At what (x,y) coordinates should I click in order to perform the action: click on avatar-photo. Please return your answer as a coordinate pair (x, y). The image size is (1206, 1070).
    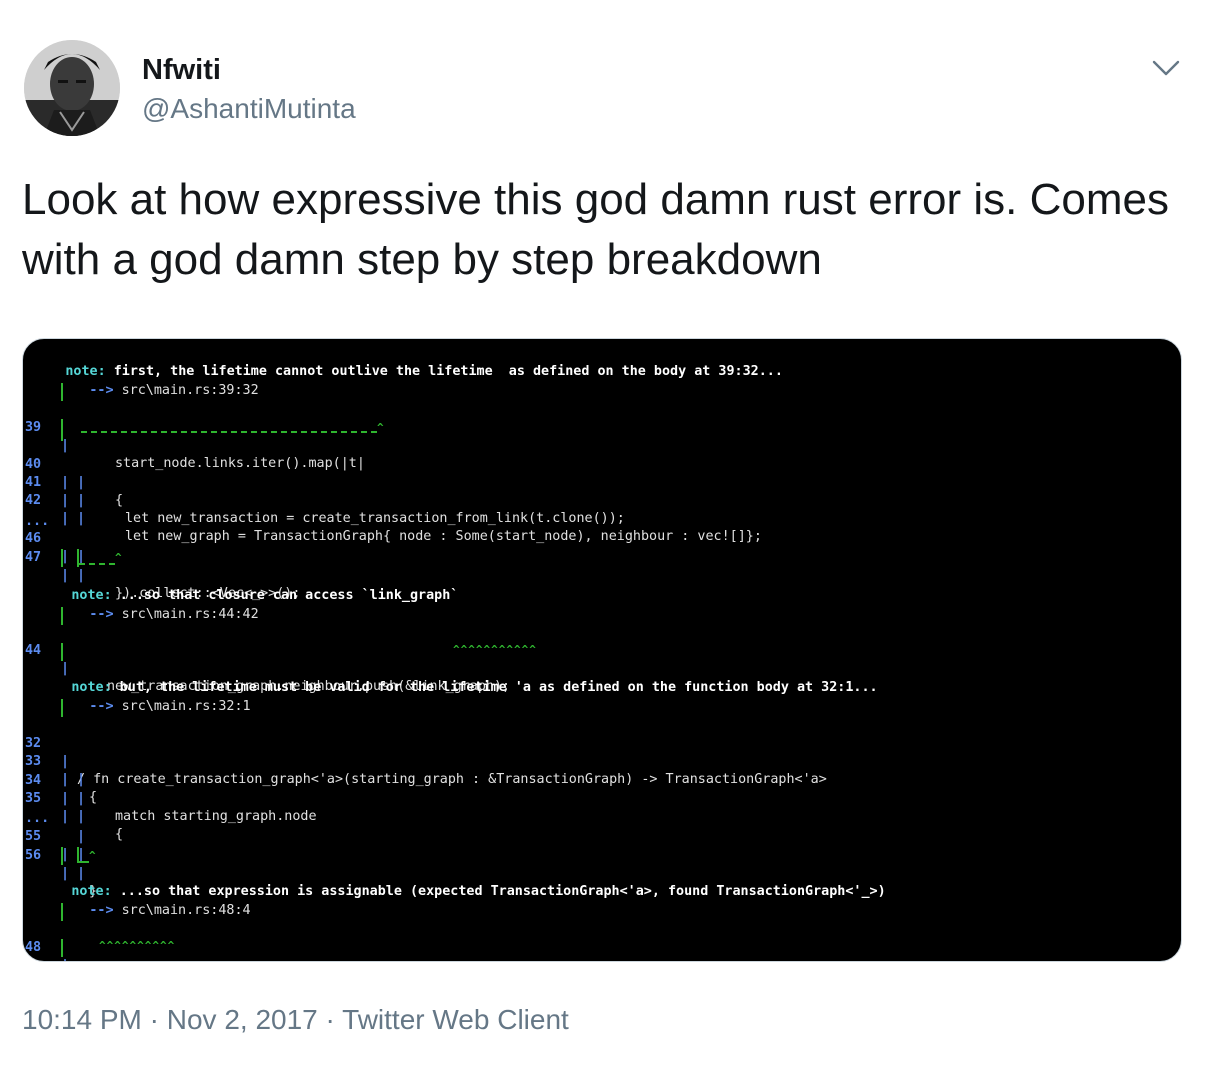
    Looking at the image, I should click on (72, 88).